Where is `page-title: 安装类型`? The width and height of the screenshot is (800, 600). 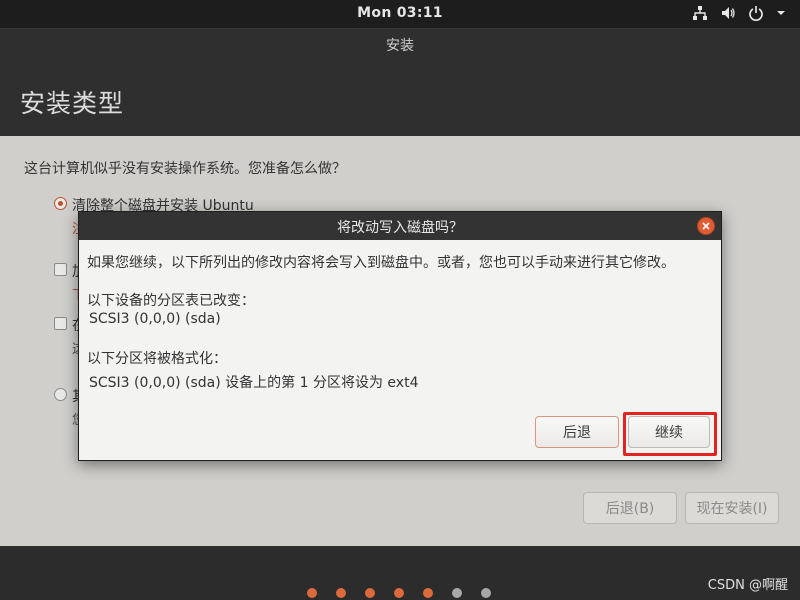
page-title: 安装类型 is located at coordinates (72, 103).